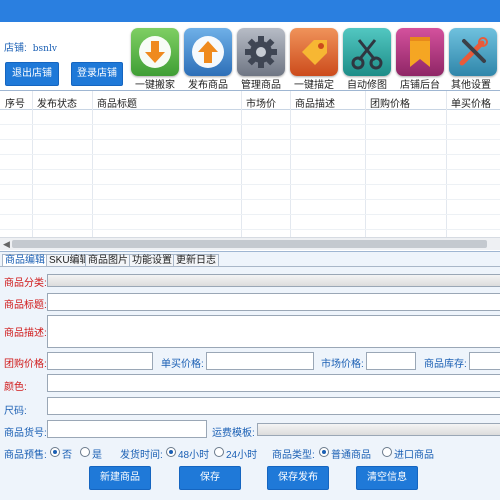 This screenshot has width=500, height=500. I want to click on other-settings-button, so click(473, 52).